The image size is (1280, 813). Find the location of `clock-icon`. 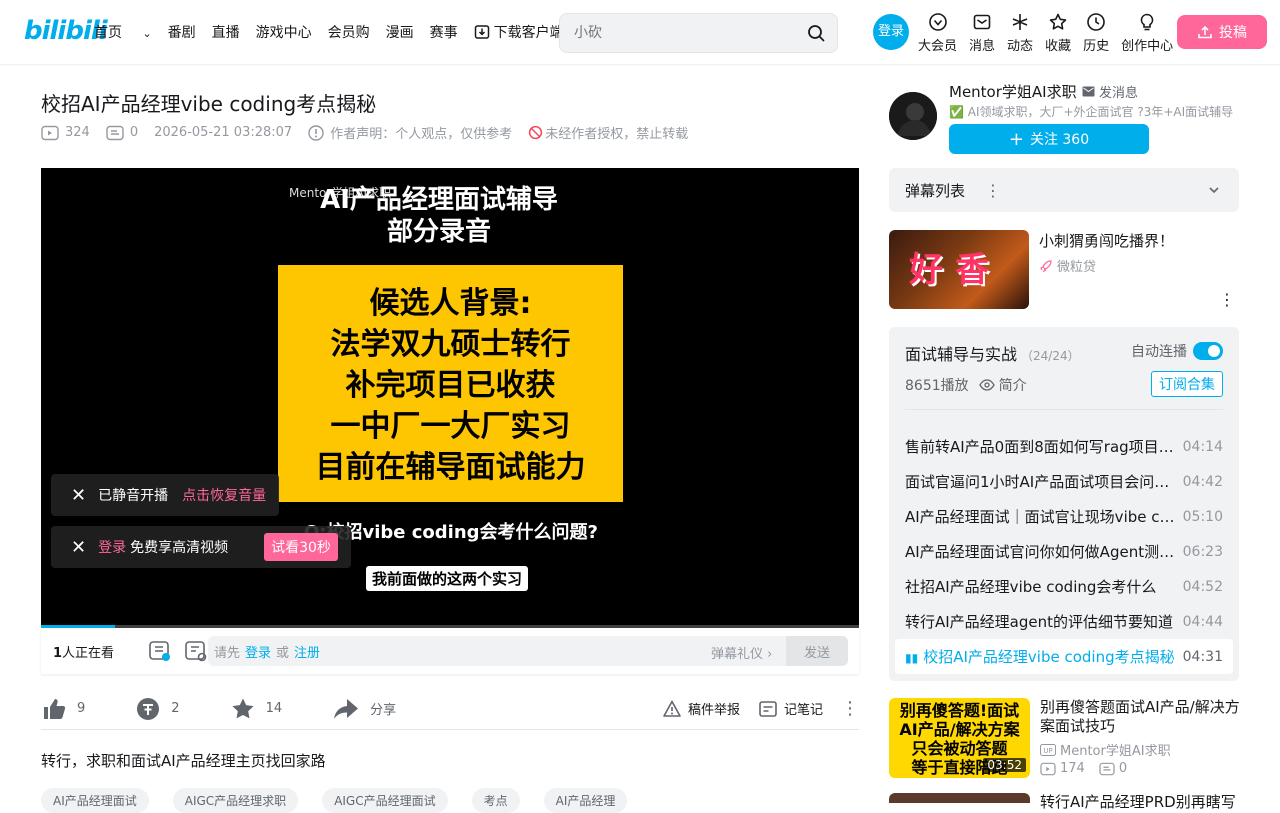

clock-icon is located at coordinates (1096, 22).